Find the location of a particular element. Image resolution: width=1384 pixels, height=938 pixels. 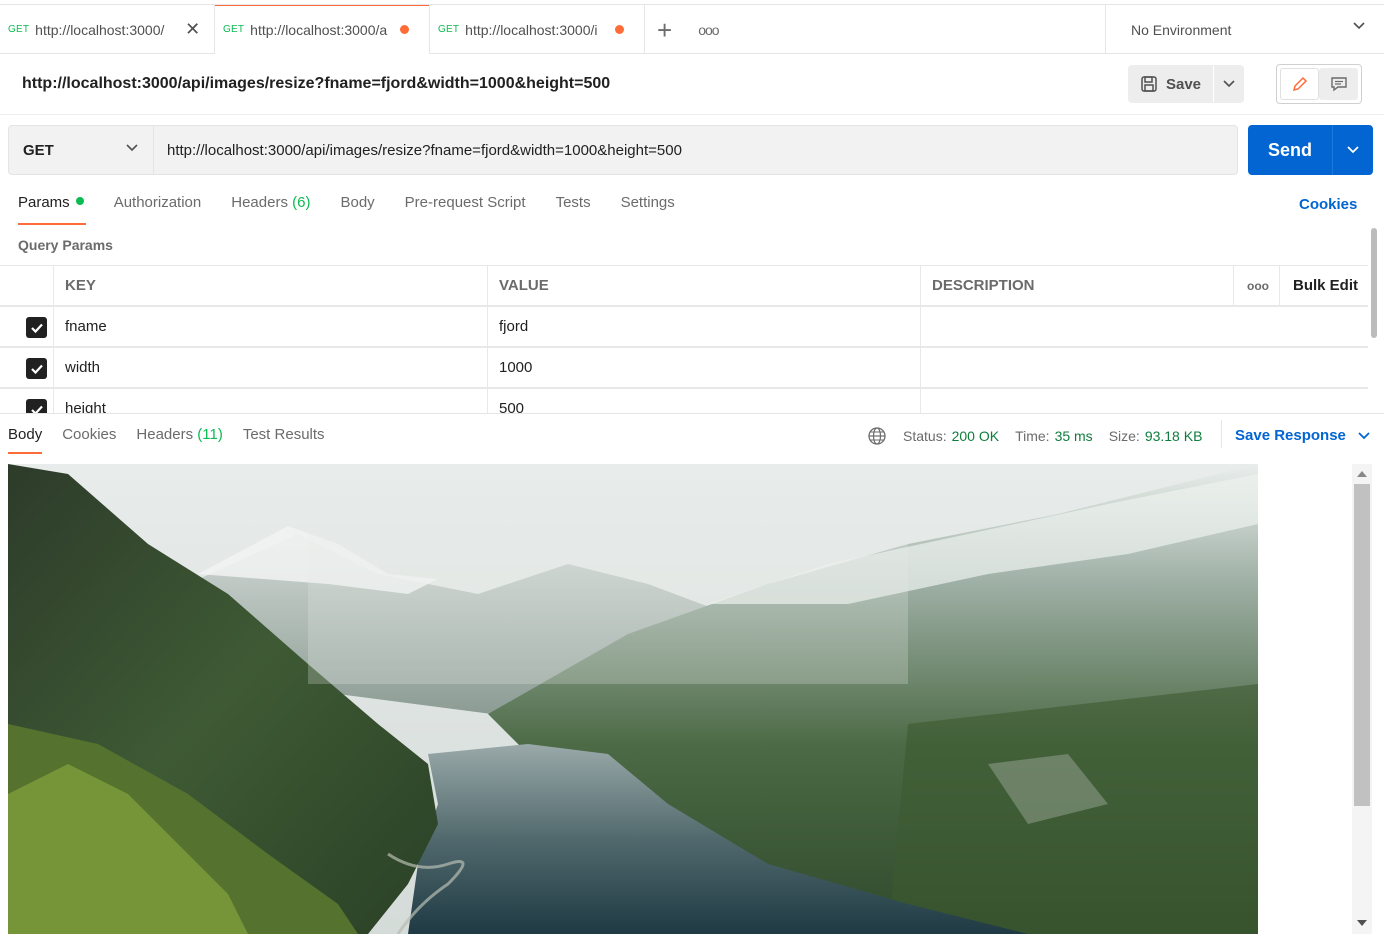

pencil-icon is located at coordinates (1299, 84).